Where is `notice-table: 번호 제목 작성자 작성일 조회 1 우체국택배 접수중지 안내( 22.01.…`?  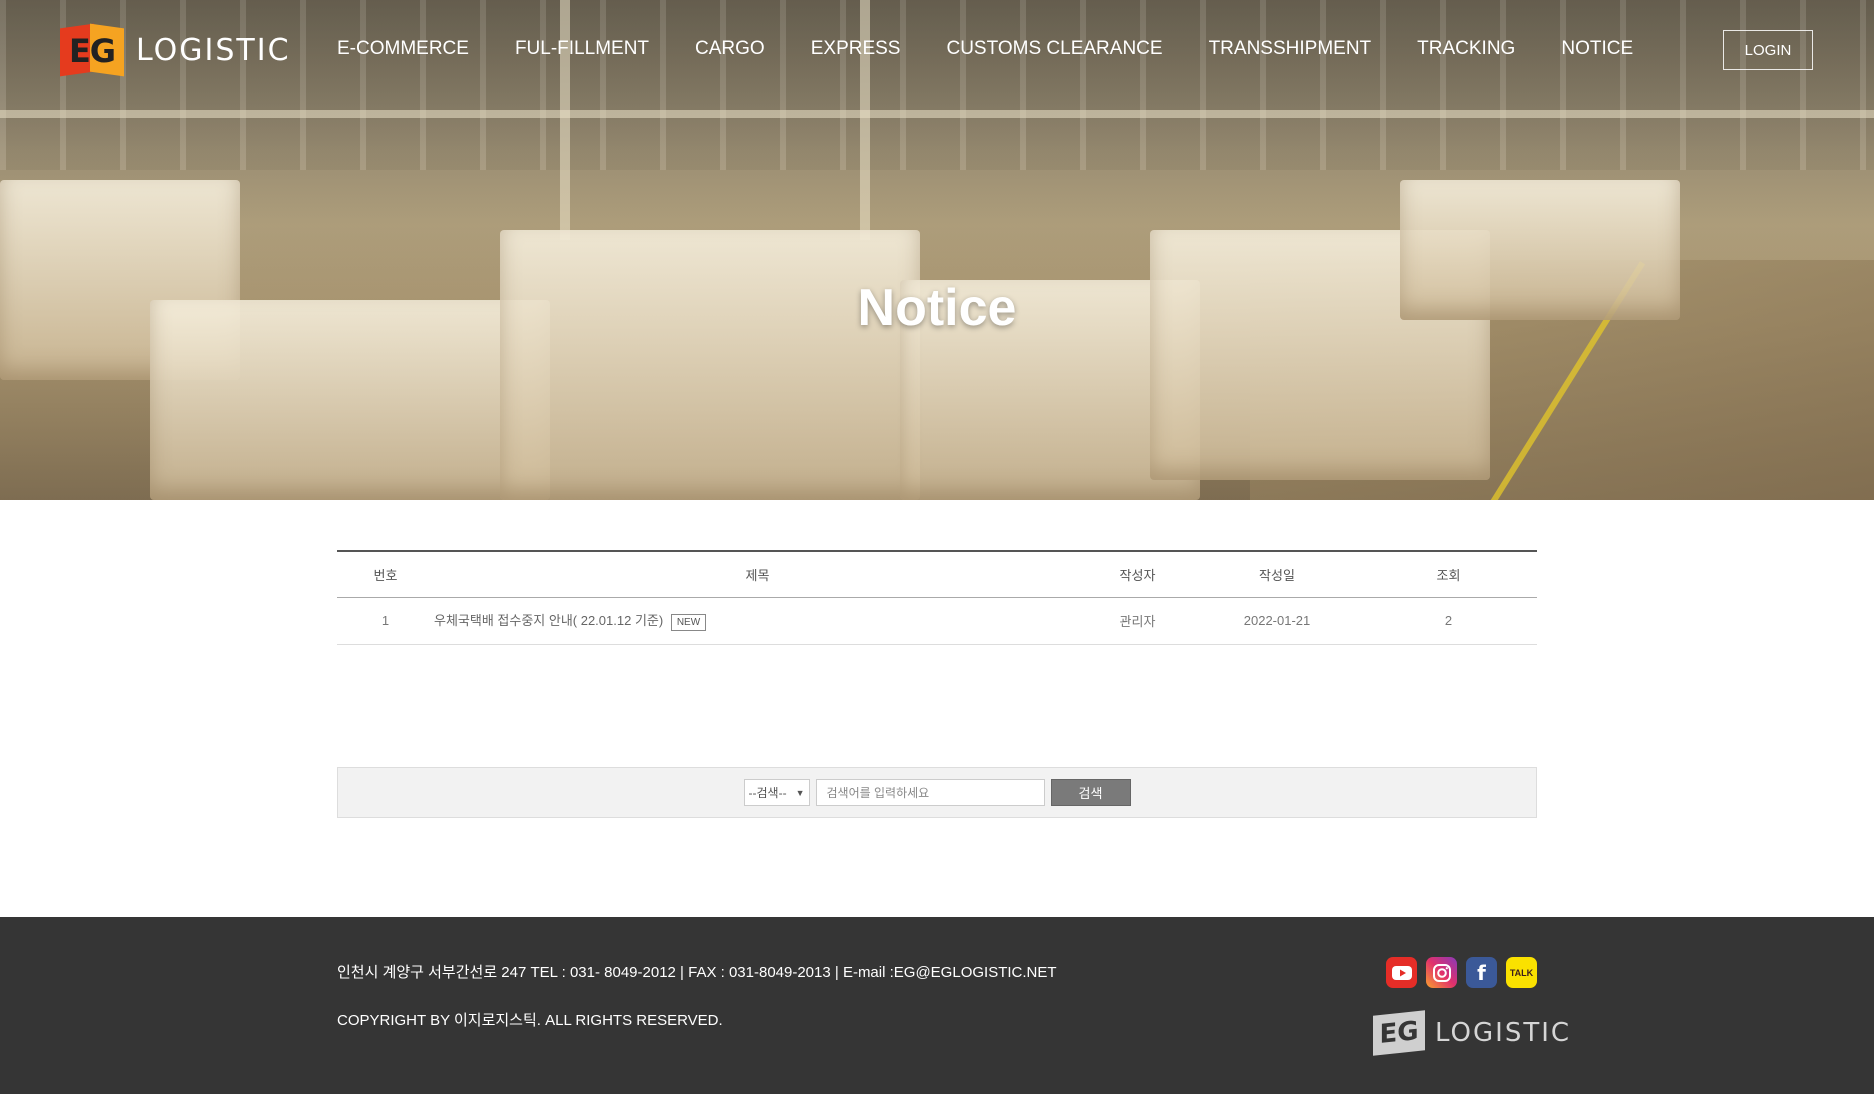
notice-table: 번호 제목 작성자 작성일 조회 1 우체국택배 접수중지 안내( 22.01.… is located at coordinates (937, 597).